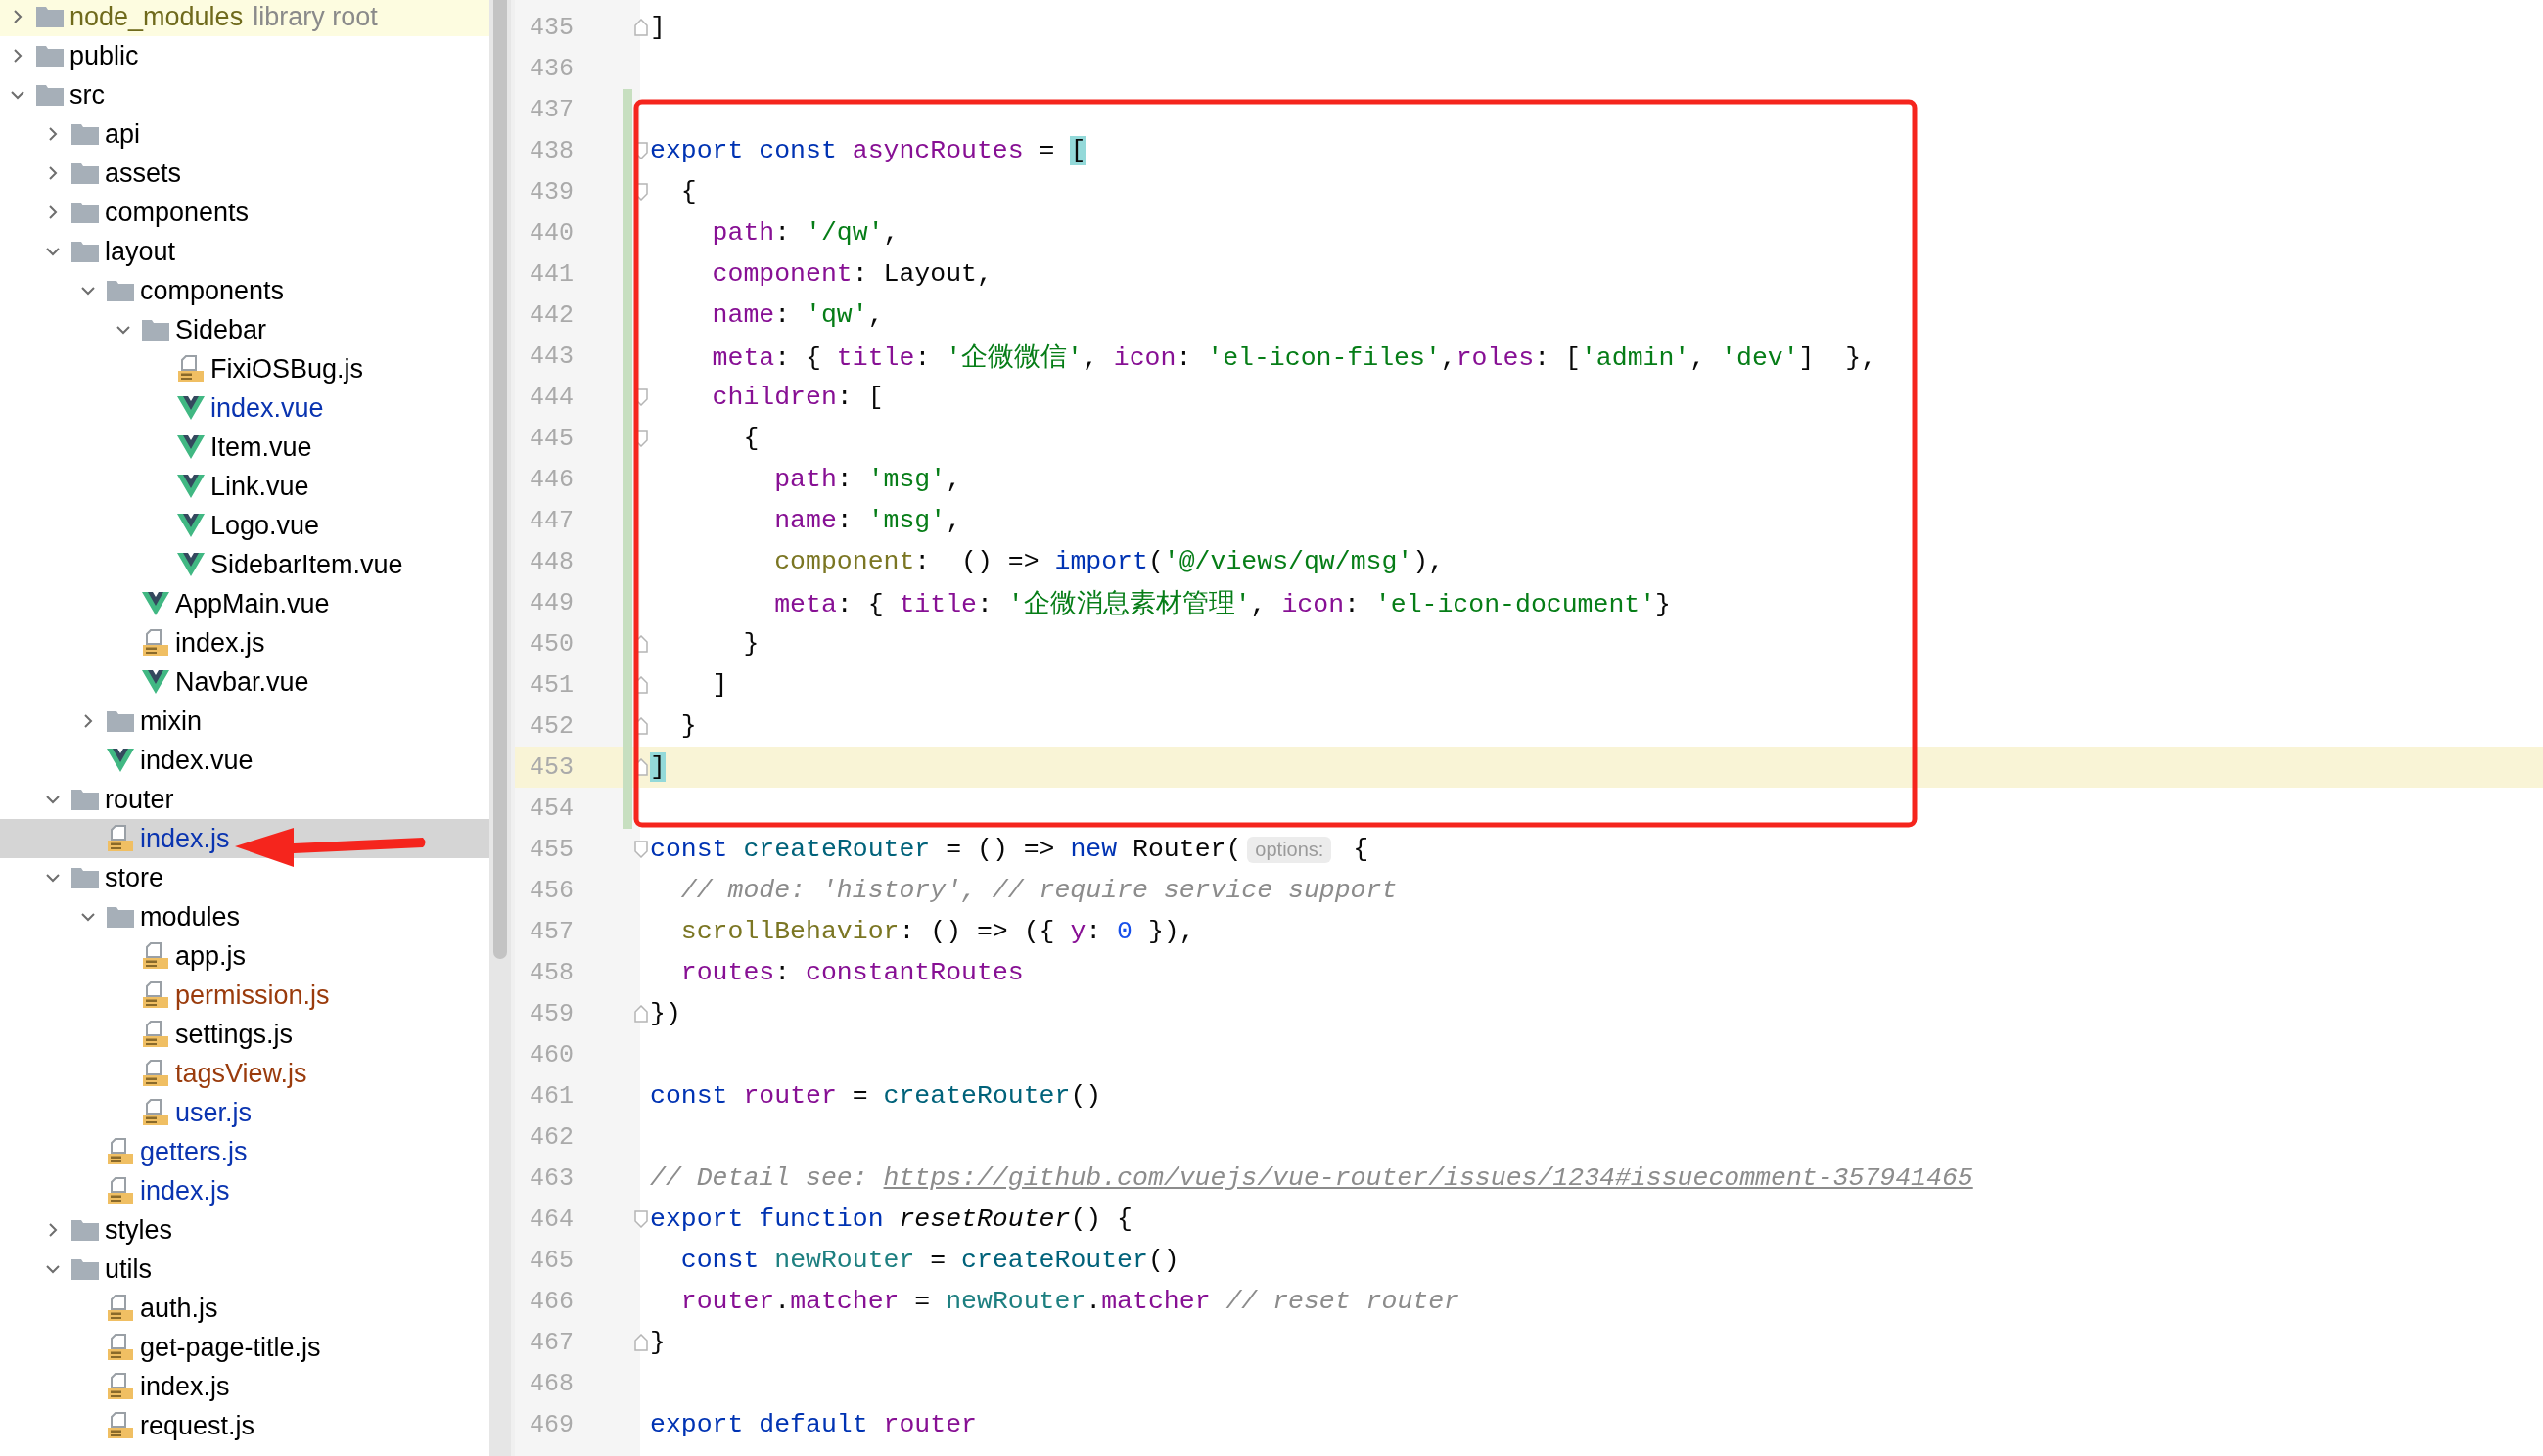 The width and height of the screenshot is (2543, 1456). What do you see at coordinates (244, 486) in the screenshot?
I see `tree-row: Link.vue` at bounding box center [244, 486].